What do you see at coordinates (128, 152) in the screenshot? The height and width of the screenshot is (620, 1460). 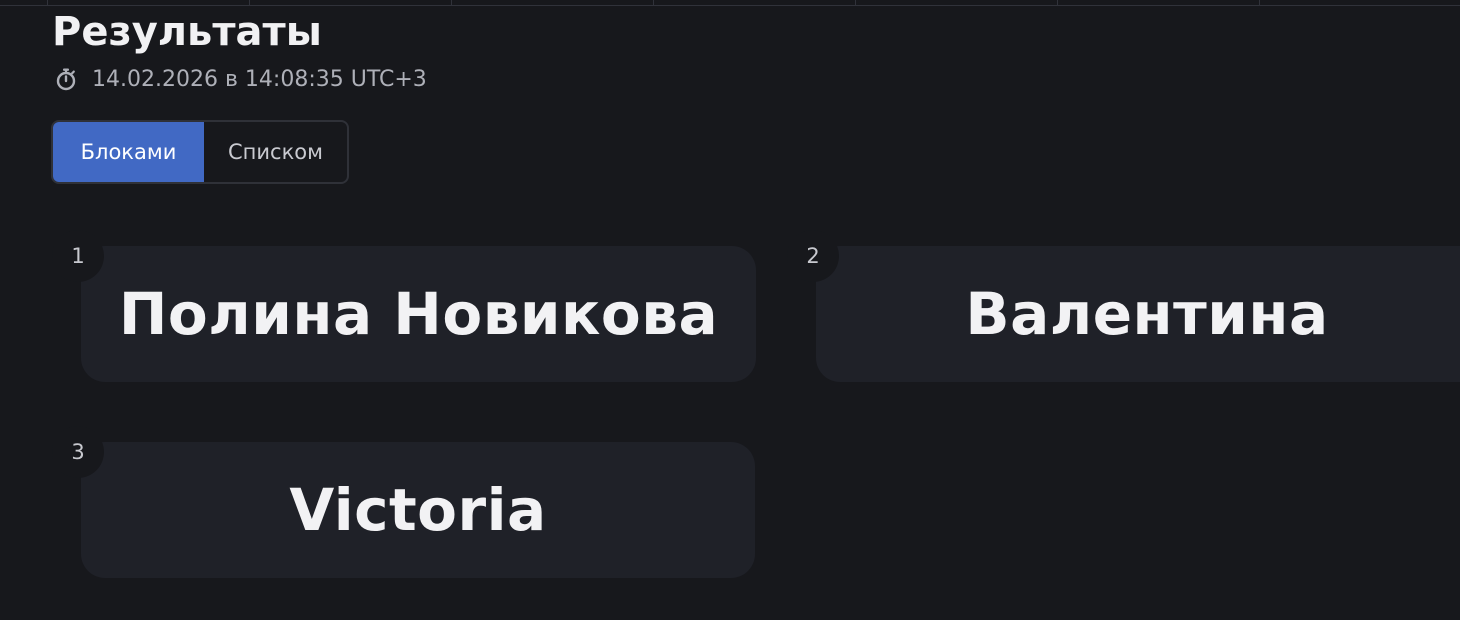 I see `view-blocks-button: Блоками` at bounding box center [128, 152].